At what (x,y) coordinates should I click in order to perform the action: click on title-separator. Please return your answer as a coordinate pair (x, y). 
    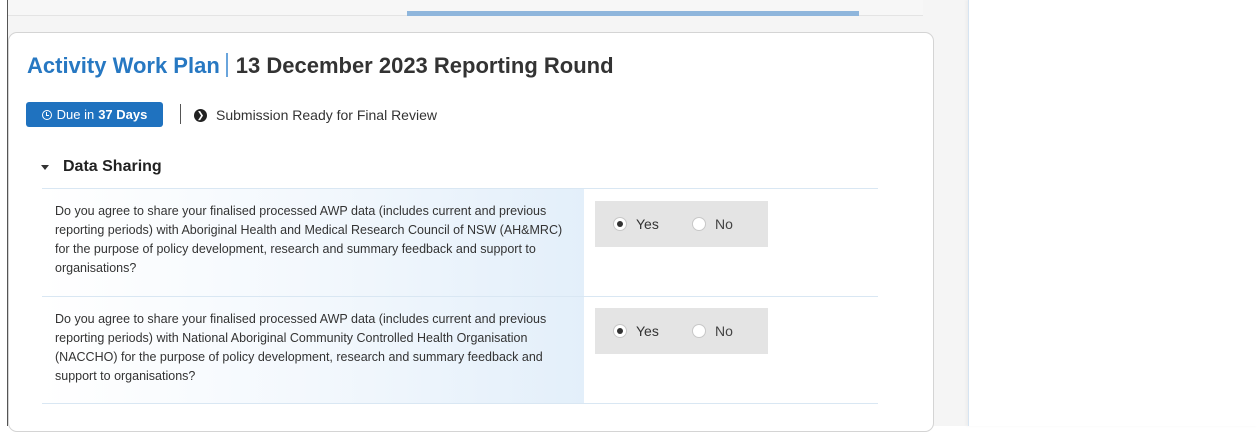
    Looking at the image, I should click on (226, 65).